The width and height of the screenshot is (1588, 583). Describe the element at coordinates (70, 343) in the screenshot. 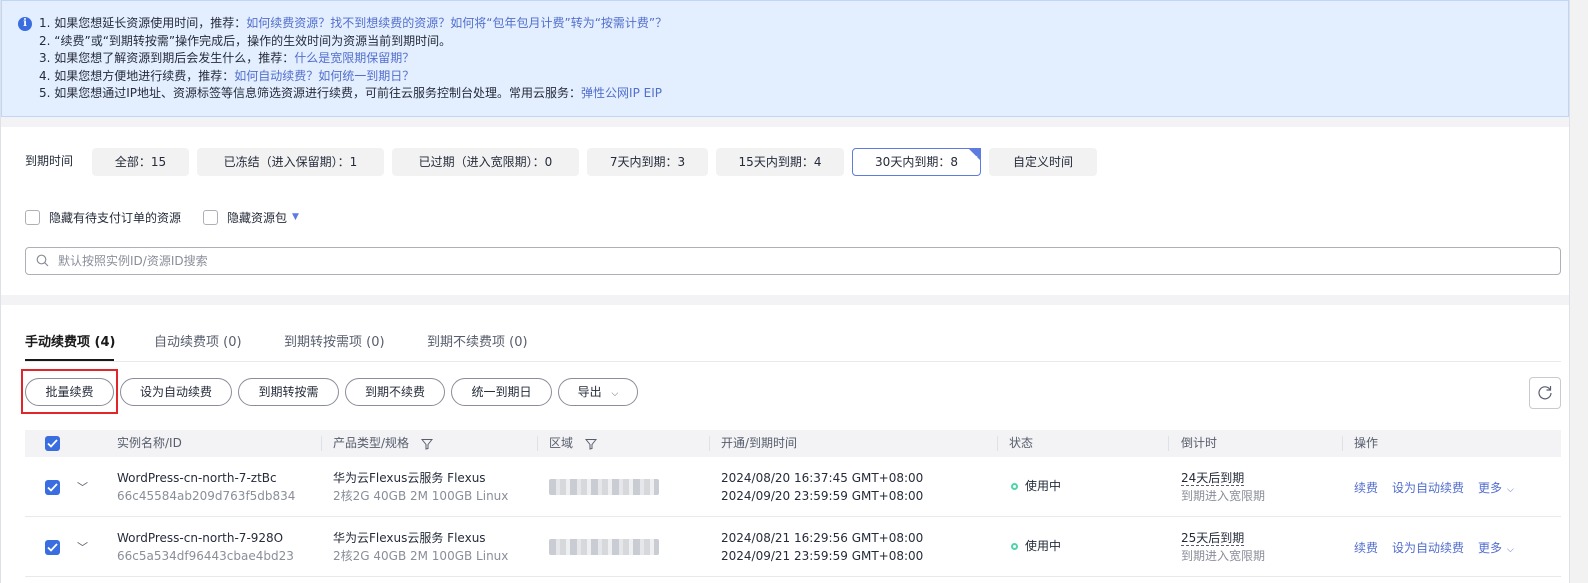

I see `tab-manual-renew: 手动续费项 (4)` at that location.